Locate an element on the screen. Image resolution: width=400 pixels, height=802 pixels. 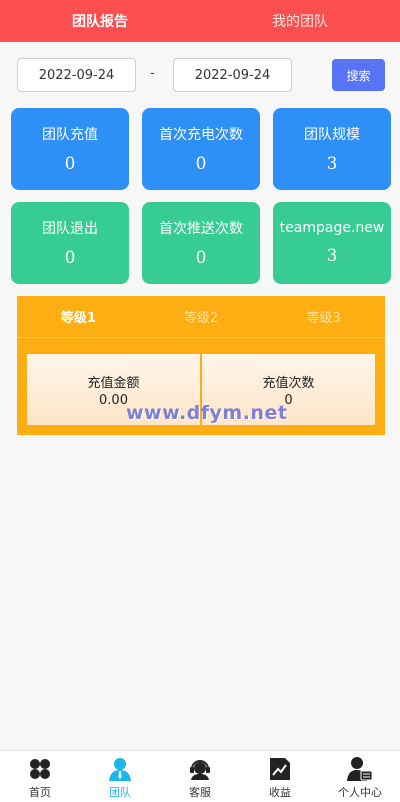
nav-home: 首页 is located at coordinates (40, 776).